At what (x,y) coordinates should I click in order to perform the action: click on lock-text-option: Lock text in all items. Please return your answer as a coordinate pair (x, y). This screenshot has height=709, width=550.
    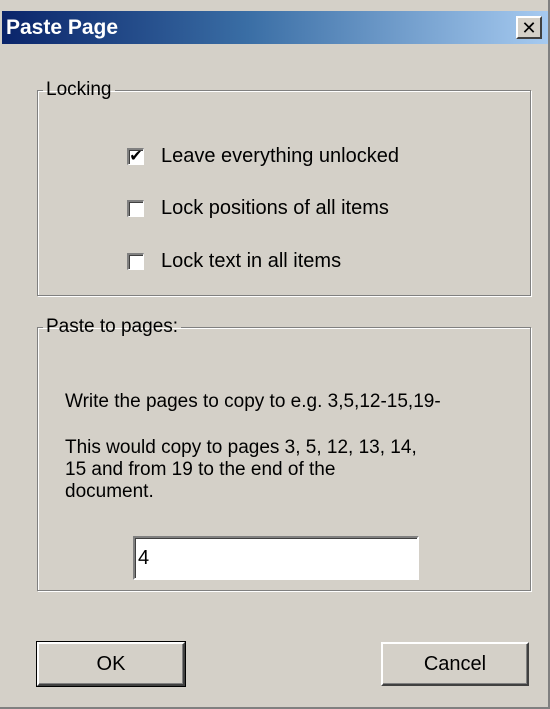
    Looking at the image, I should click on (234, 261).